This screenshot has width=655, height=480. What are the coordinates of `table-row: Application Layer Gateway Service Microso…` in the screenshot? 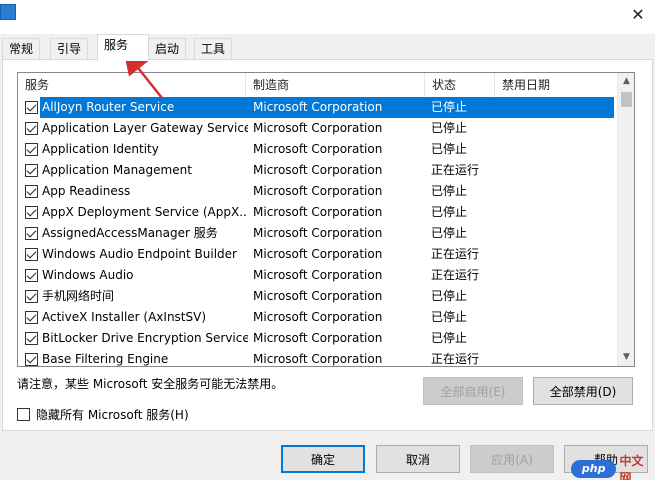 It's located at (318, 128).